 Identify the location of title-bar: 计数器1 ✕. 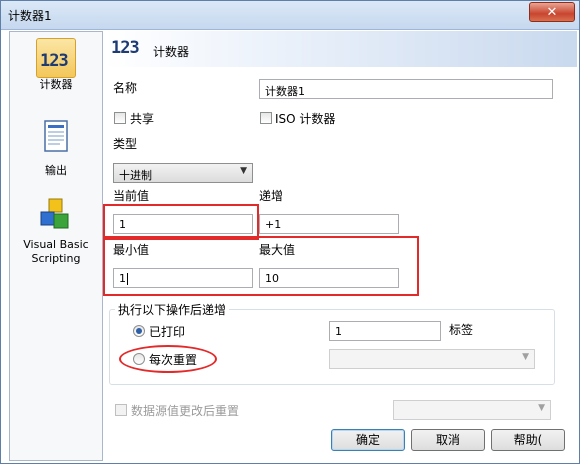
(290, 15).